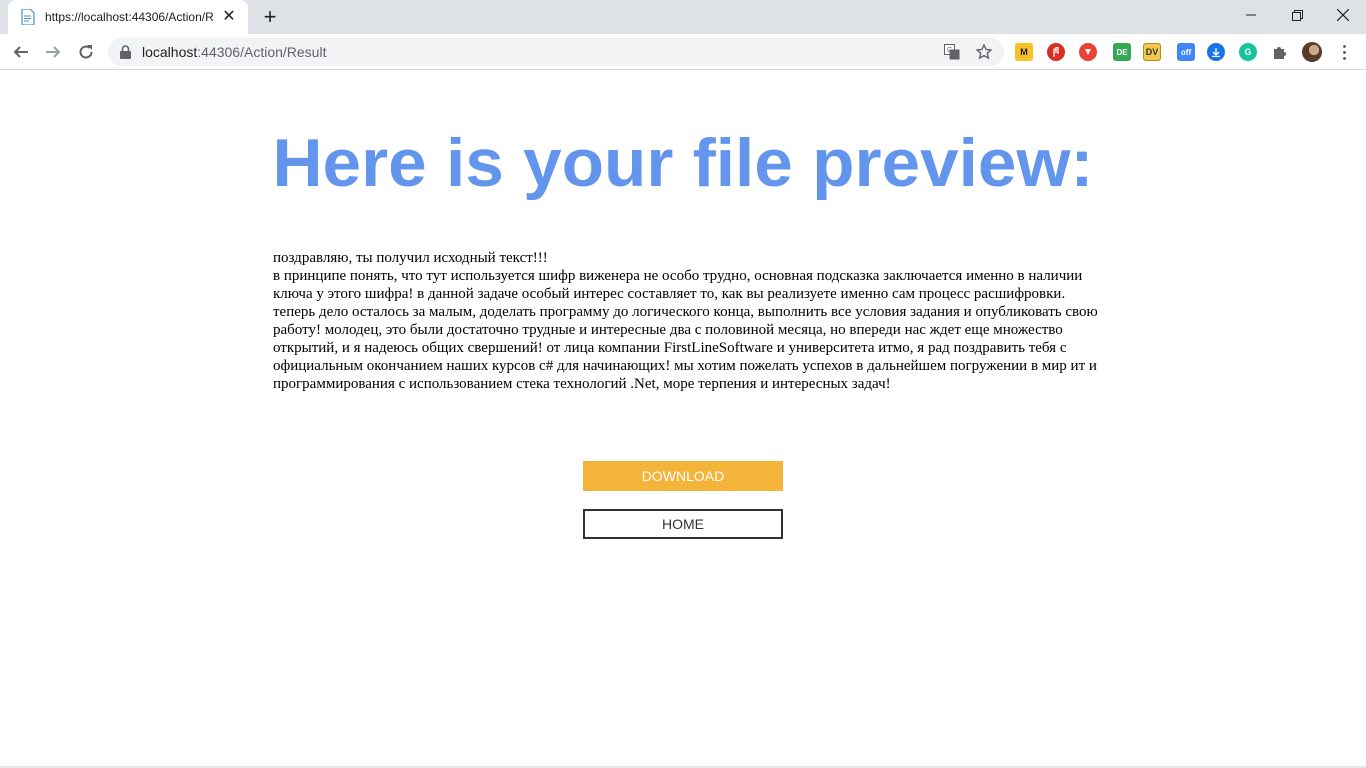 This screenshot has height=768, width=1366. What do you see at coordinates (1343, 15) in the screenshot?
I see `close-window-icon` at bounding box center [1343, 15].